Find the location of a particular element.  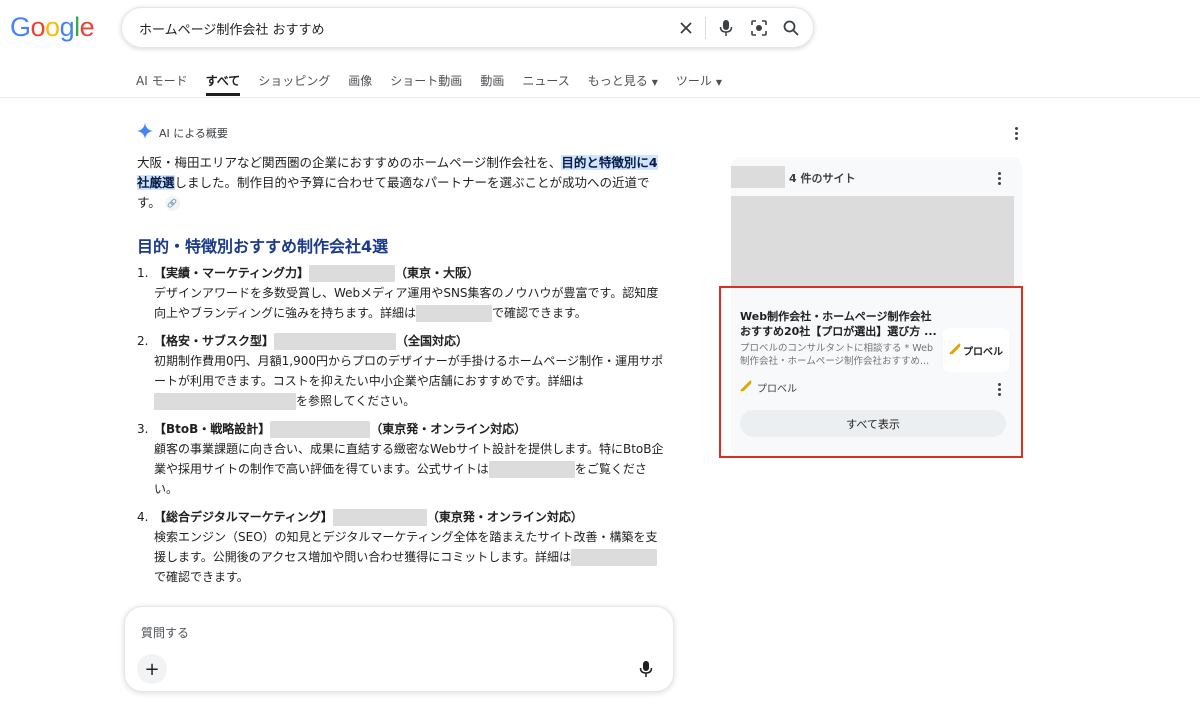

item-desc-end: を参照してください。 is located at coordinates (356, 401).